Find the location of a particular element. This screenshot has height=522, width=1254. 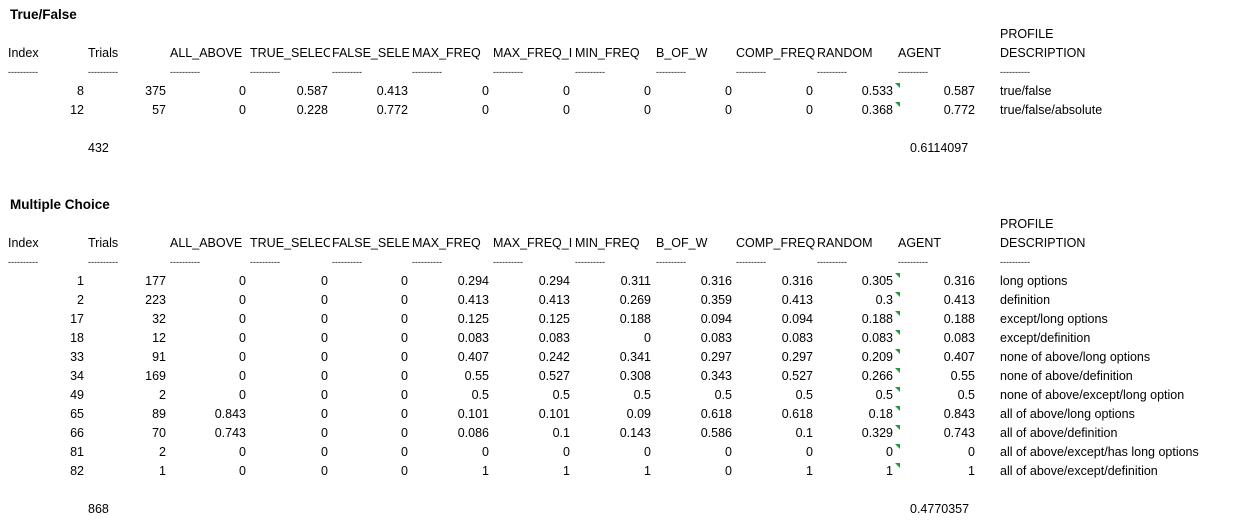

cell-random: 0.368 is located at coordinates (877, 110).